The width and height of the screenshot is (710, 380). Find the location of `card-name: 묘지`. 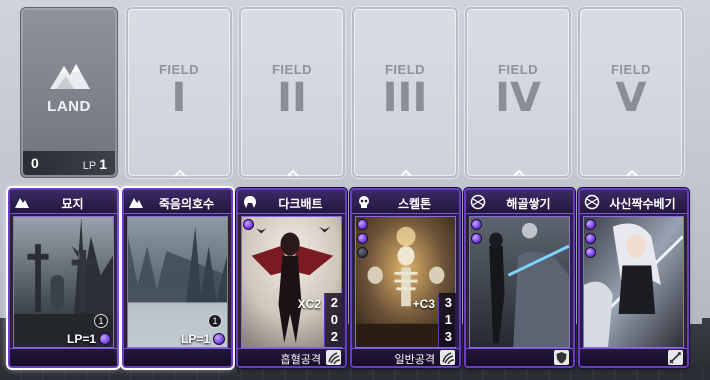

card-name: 묘지 is located at coordinates (72, 204).